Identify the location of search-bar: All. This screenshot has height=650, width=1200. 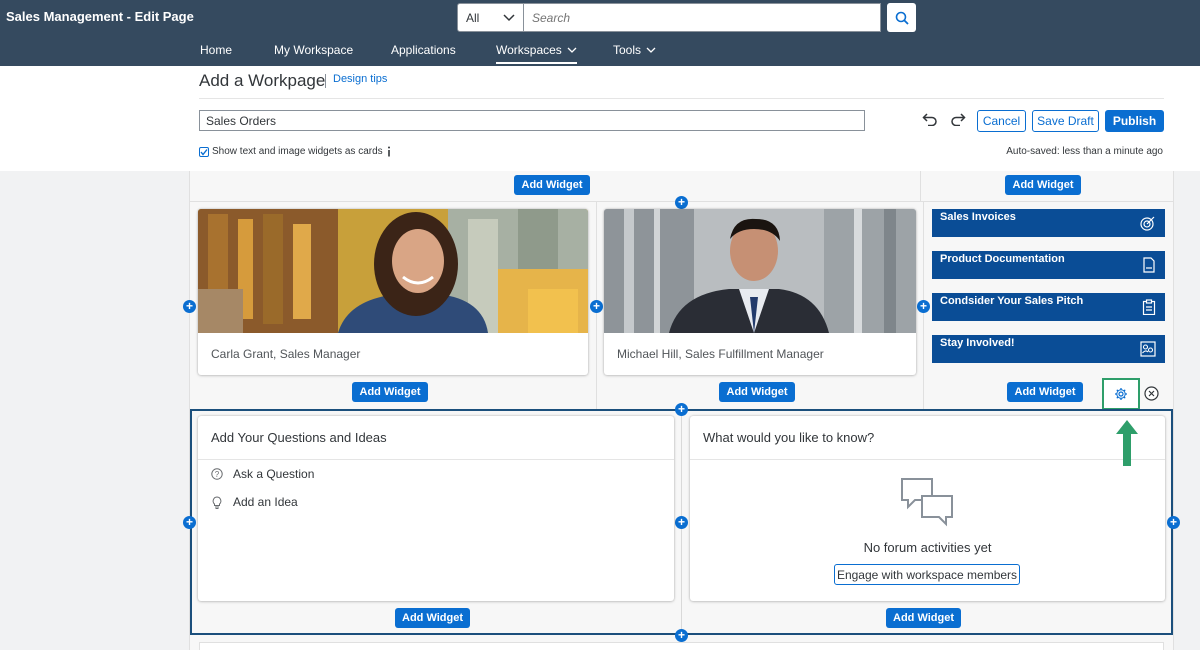
(686, 17).